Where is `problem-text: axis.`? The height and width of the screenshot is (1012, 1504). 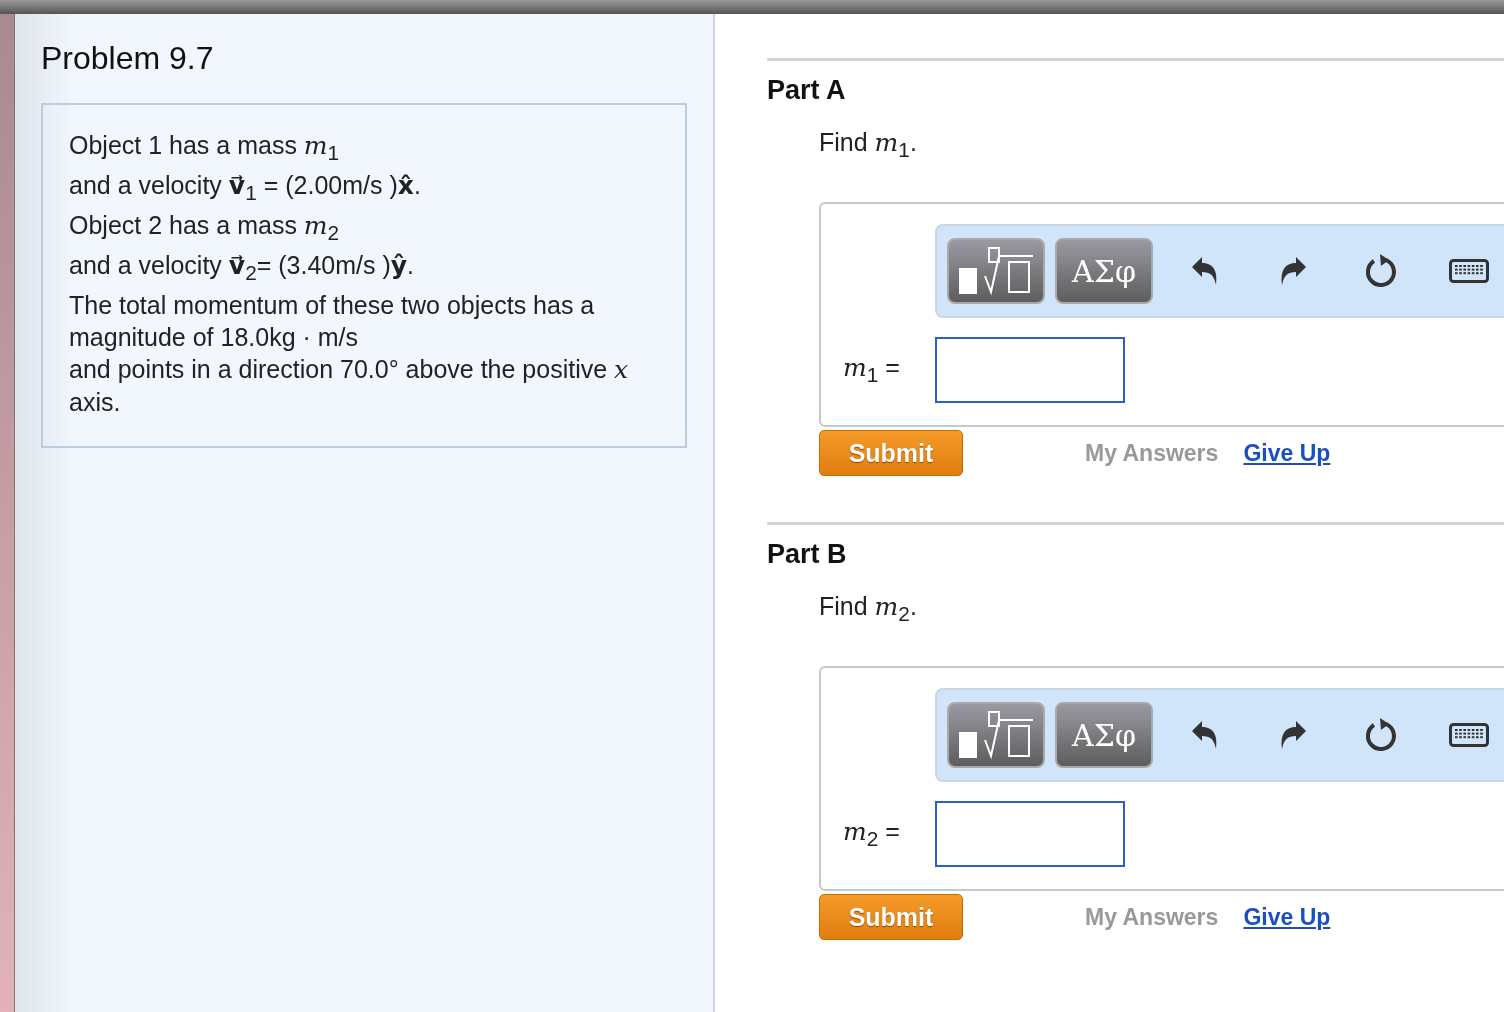 problem-text: axis. is located at coordinates (95, 402).